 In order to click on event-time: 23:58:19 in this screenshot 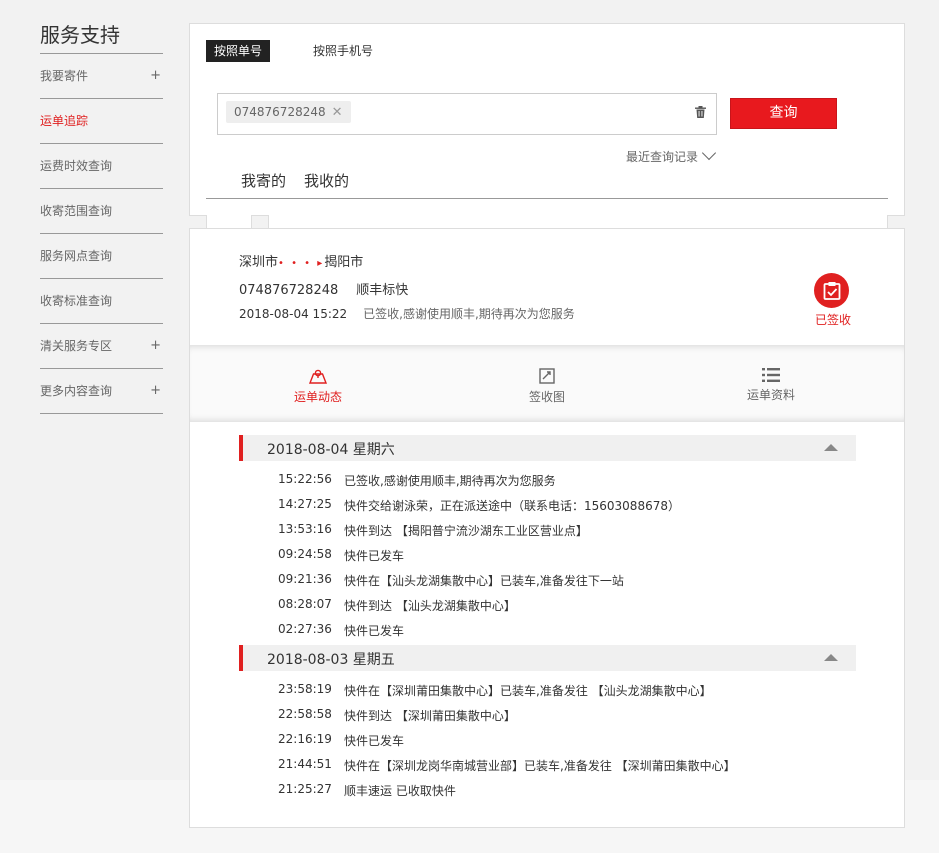, I will do `click(305, 689)`.